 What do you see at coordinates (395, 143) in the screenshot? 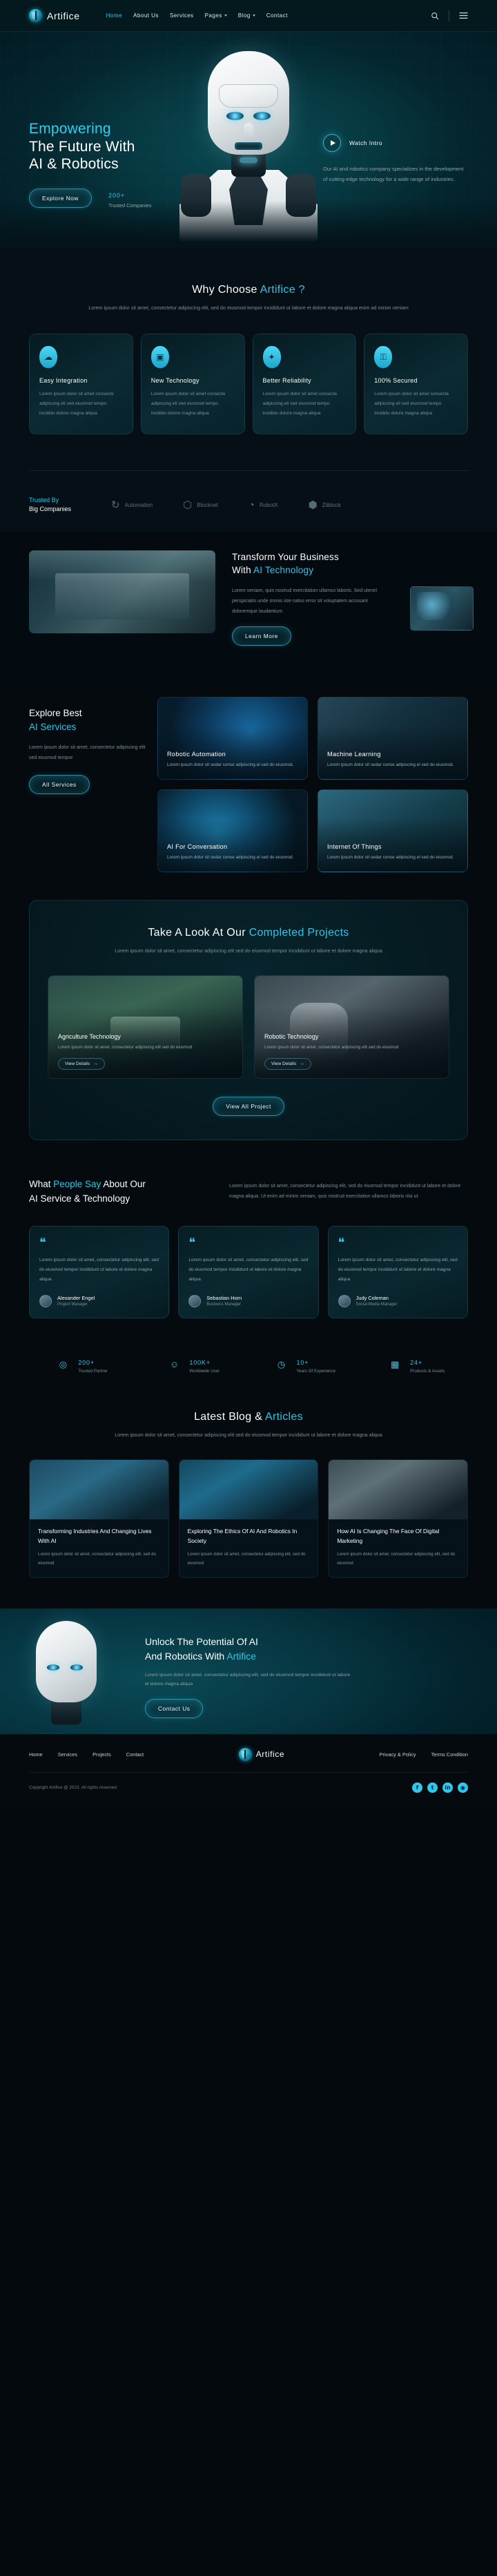
I see `watch-intro-button: Watch Intro` at bounding box center [395, 143].